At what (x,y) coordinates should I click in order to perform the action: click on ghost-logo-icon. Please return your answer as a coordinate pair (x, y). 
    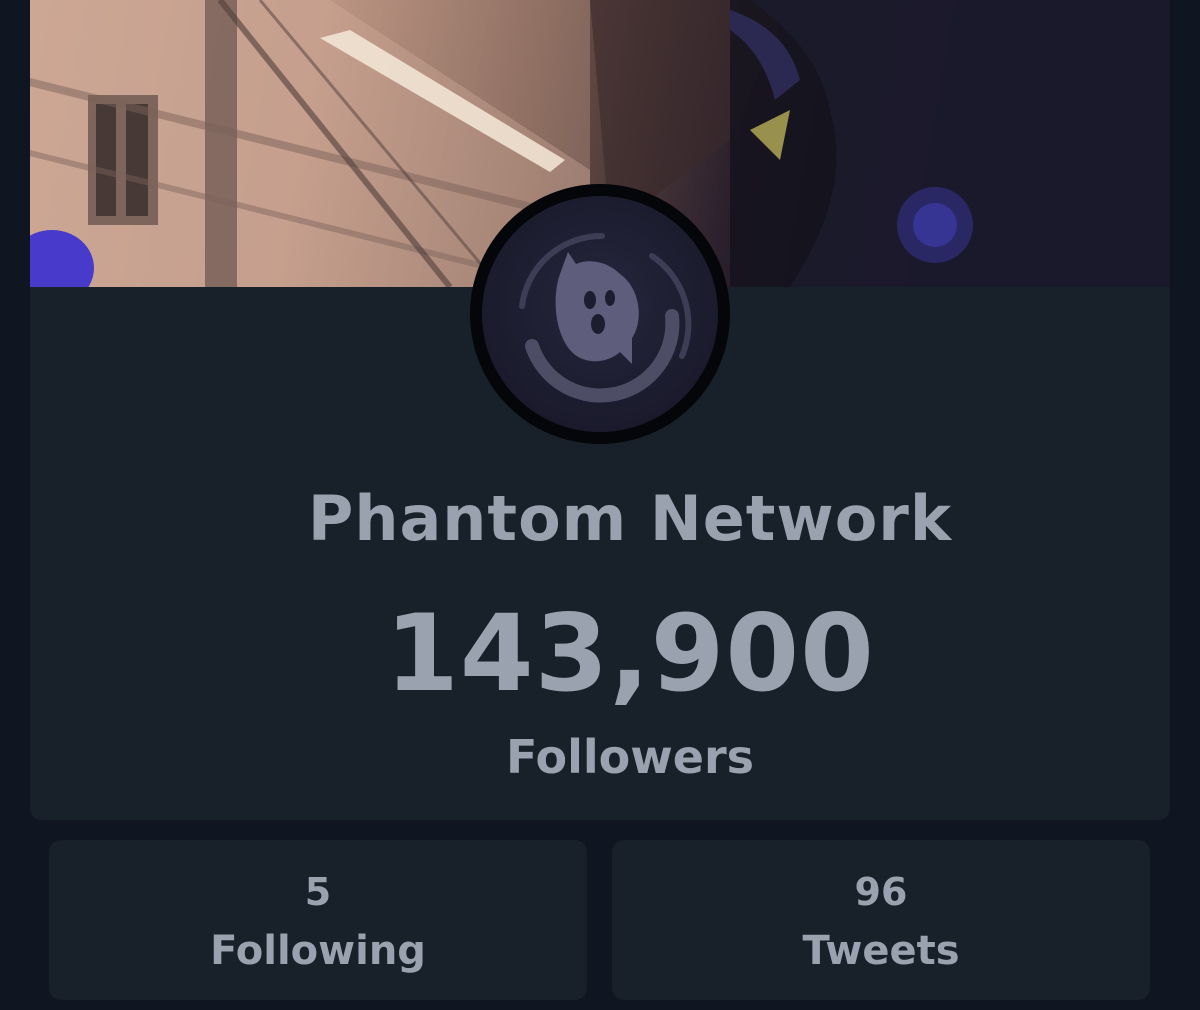
    Looking at the image, I should click on (600, 314).